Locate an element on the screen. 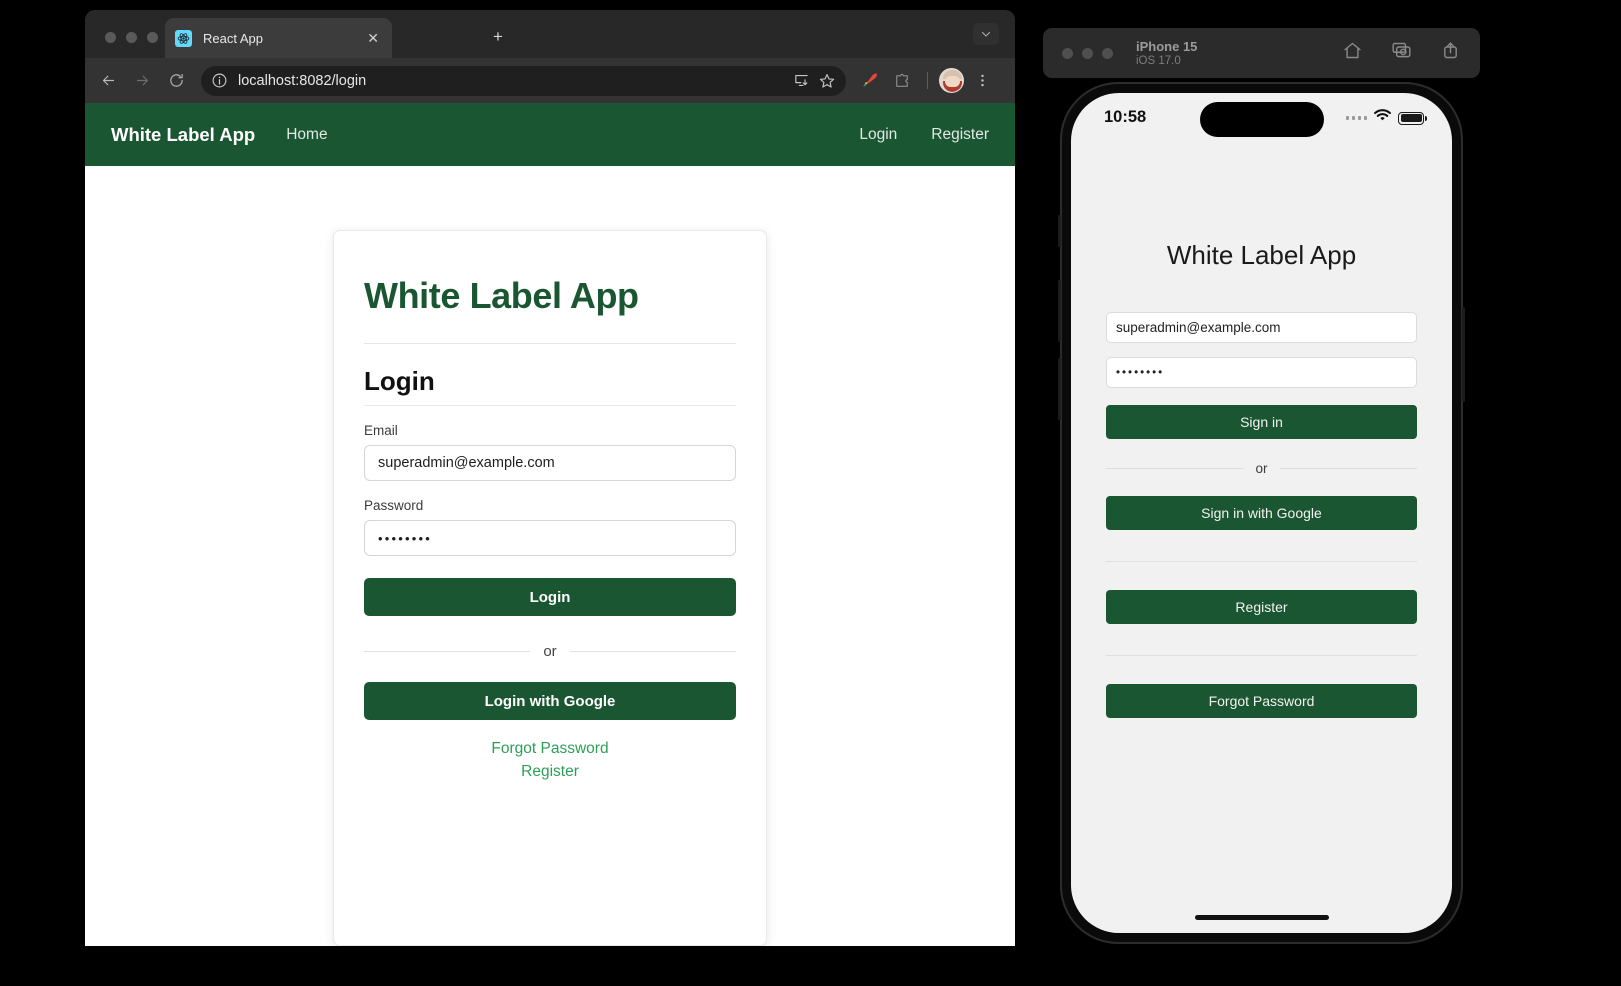 This screenshot has height=986, width=1621. profile-avatar is located at coordinates (951, 80).